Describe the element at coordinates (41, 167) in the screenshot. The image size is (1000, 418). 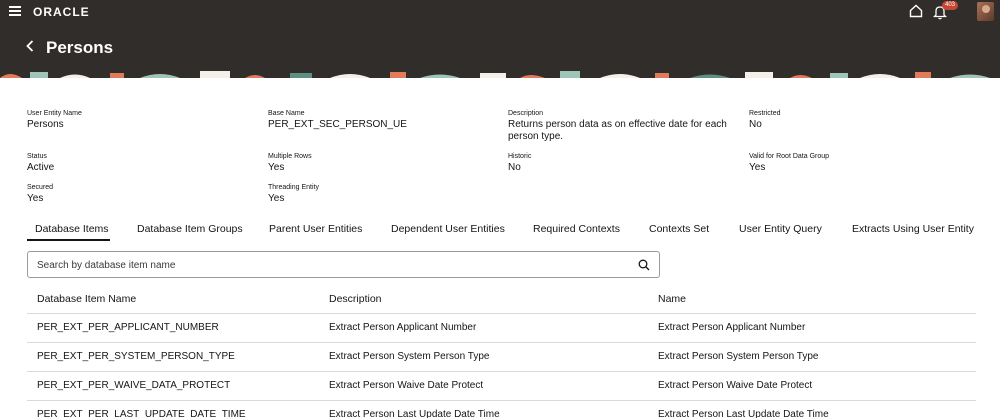
I see `field-value: Active` at that location.